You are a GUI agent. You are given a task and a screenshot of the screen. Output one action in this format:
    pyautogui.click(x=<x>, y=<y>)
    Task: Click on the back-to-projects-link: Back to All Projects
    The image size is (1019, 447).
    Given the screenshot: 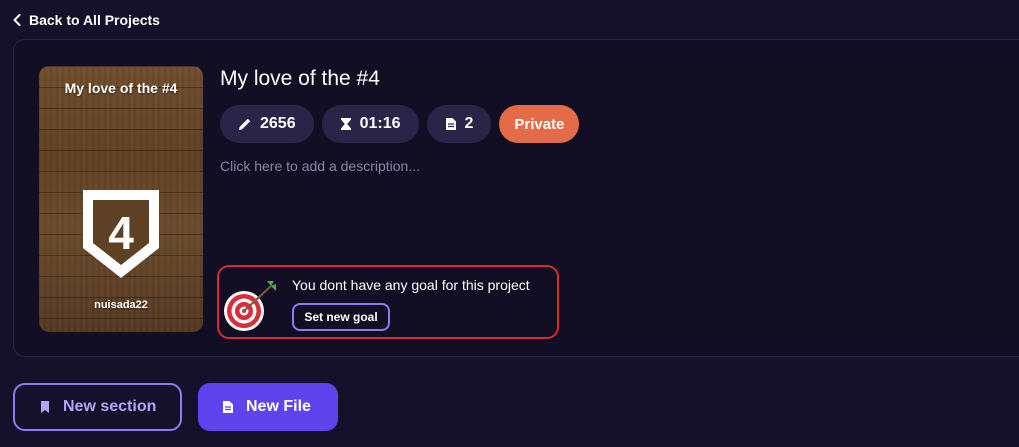 What is the action you would take?
    pyautogui.click(x=86, y=20)
    